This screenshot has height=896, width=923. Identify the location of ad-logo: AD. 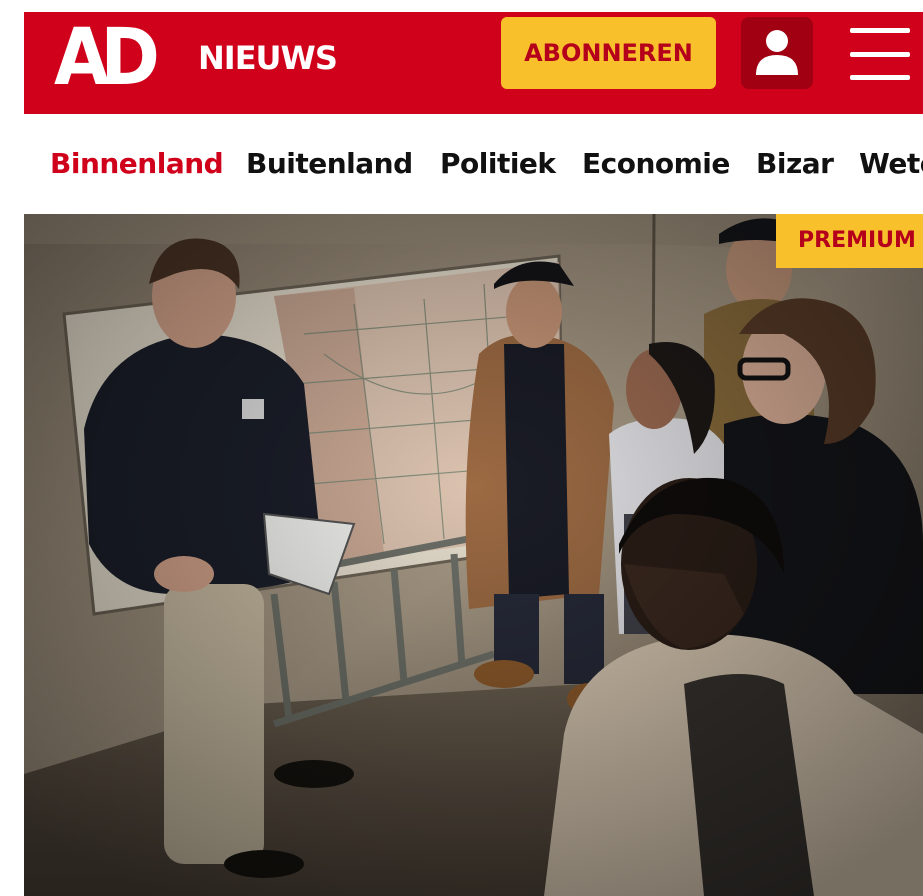
(107, 58).